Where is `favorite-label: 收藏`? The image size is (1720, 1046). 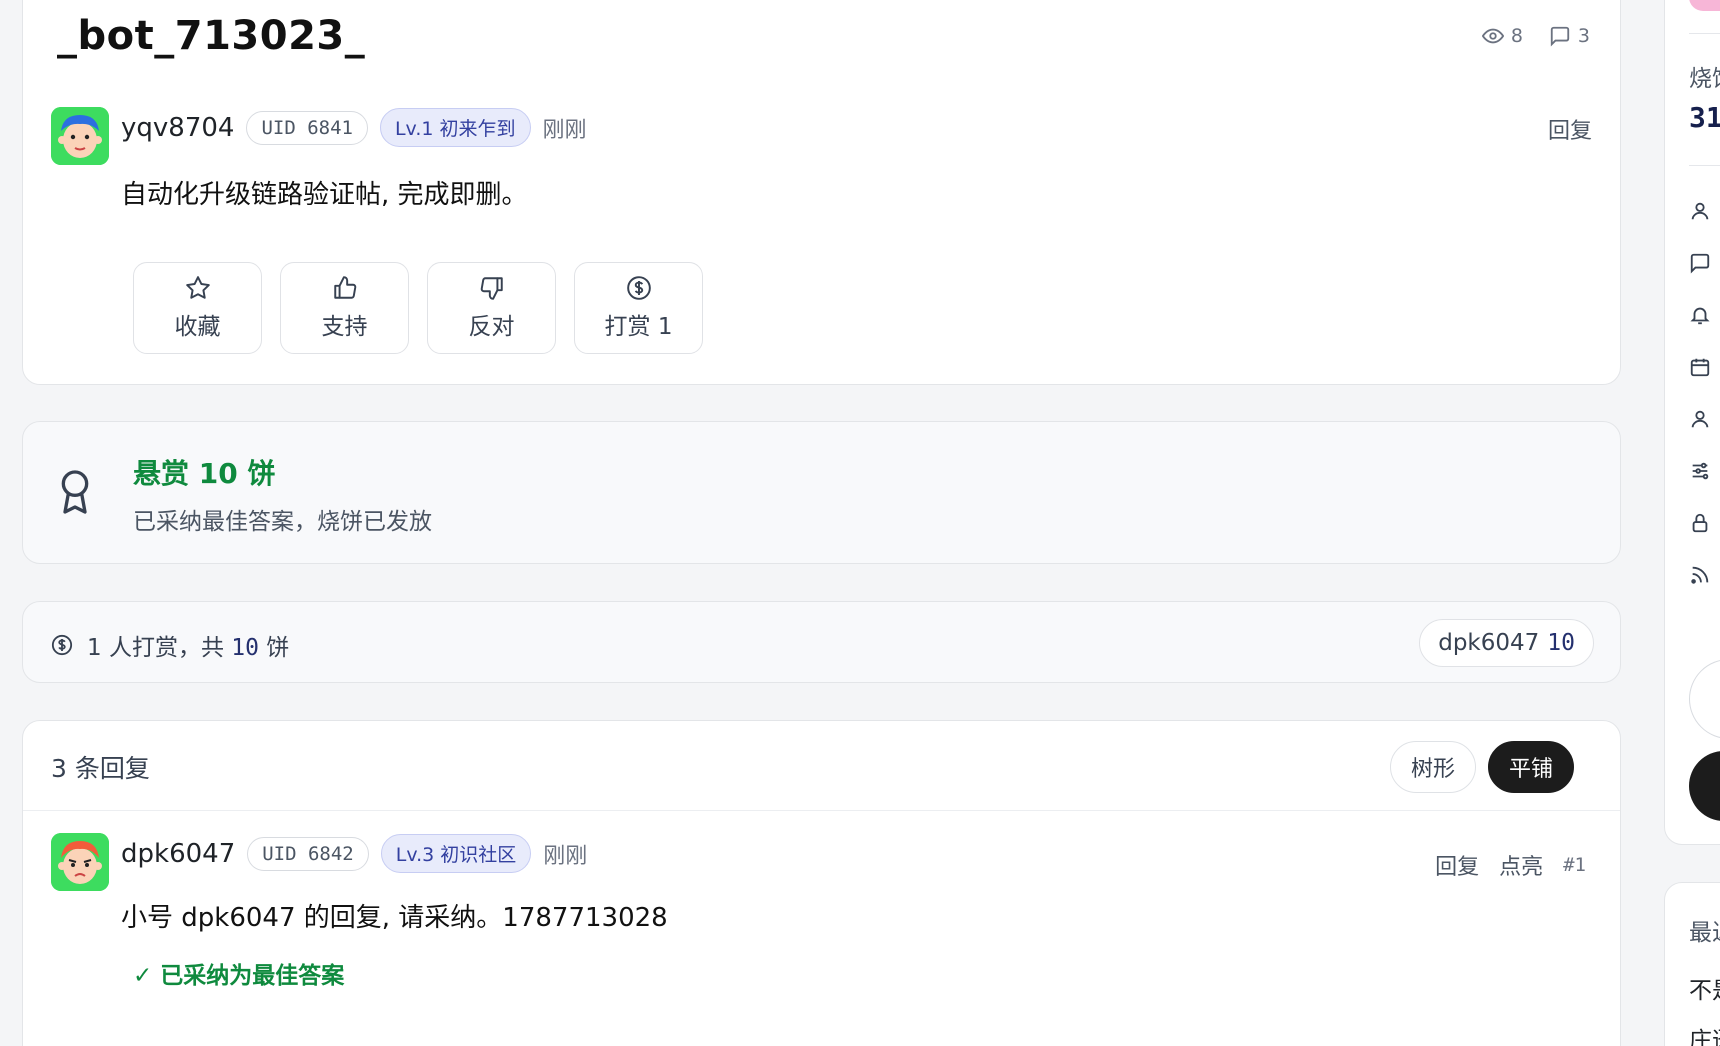
favorite-label: 收藏 is located at coordinates (197, 327).